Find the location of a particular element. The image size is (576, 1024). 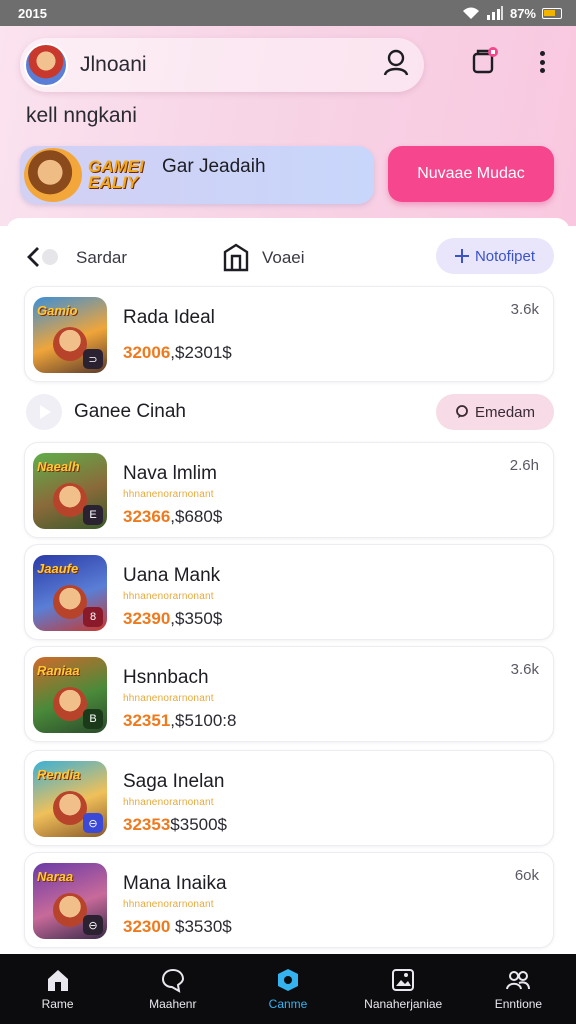

game-title: Mana Inaika is located at coordinates (175, 883).